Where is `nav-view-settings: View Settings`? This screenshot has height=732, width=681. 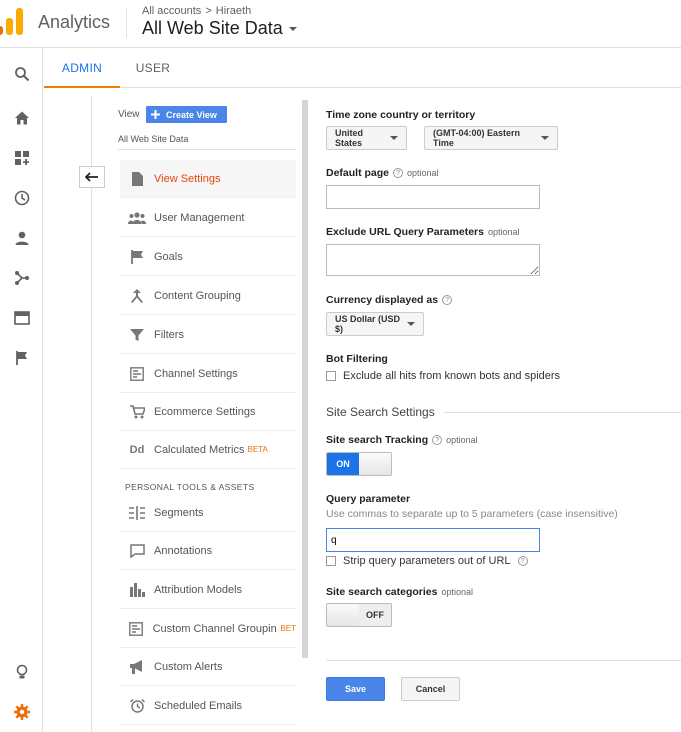 nav-view-settings: View Settings is located at coordinates (208, 179).